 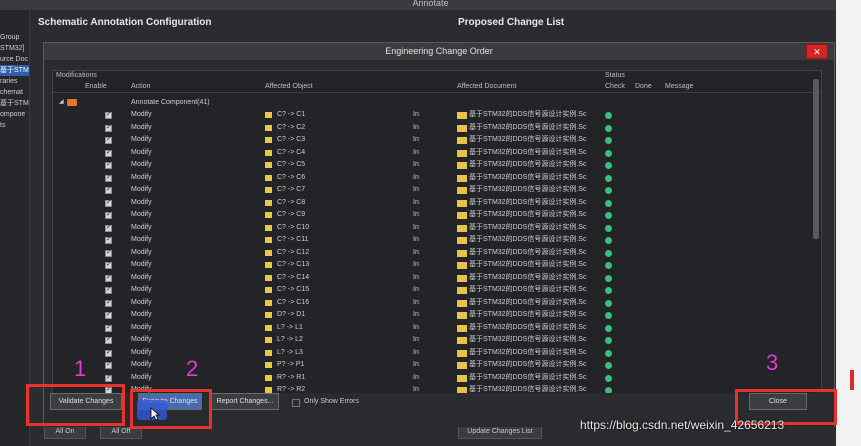 What do you see at coordinates (14, 70) in the screenshot?
I see `panel-item-selected: 基于STM` at bounding box center [14, 70].